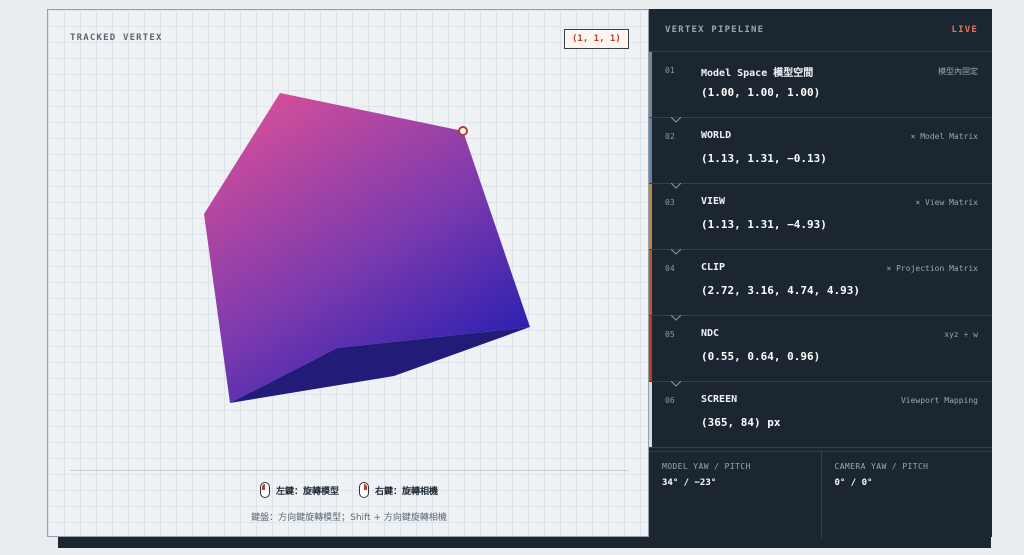 The width and height of the screenshot is (1024, 555). Describe the element at coordinates (706, 466) in the screenshot. I see `model-rotation-label: MODEL YAW / PITCH` at that location.